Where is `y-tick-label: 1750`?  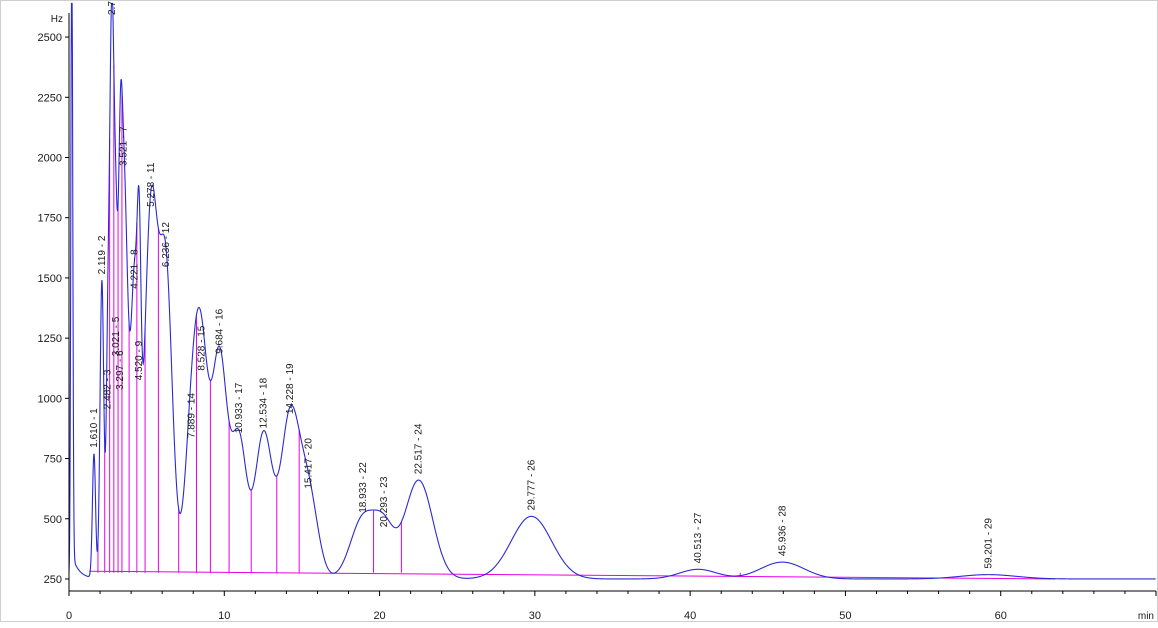
y-tick-label: 1750 is located at coordinates (50, 219).